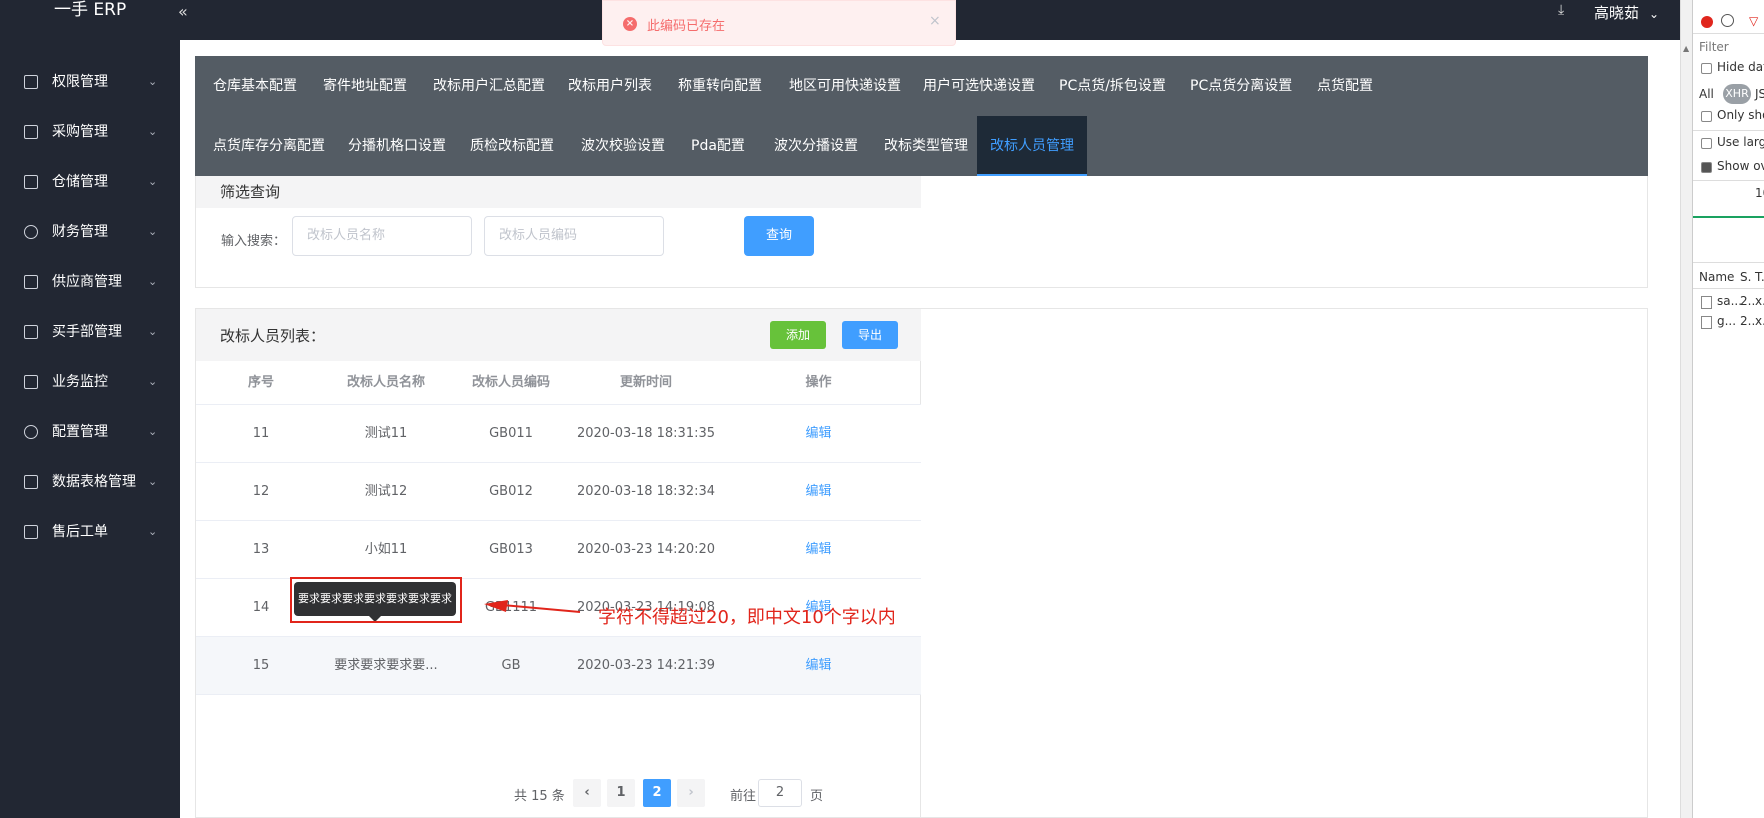  What do you see at coordinates (935, 21) in the screenshot?
I see `close-icon: ×` at bounding box center [935, 21].